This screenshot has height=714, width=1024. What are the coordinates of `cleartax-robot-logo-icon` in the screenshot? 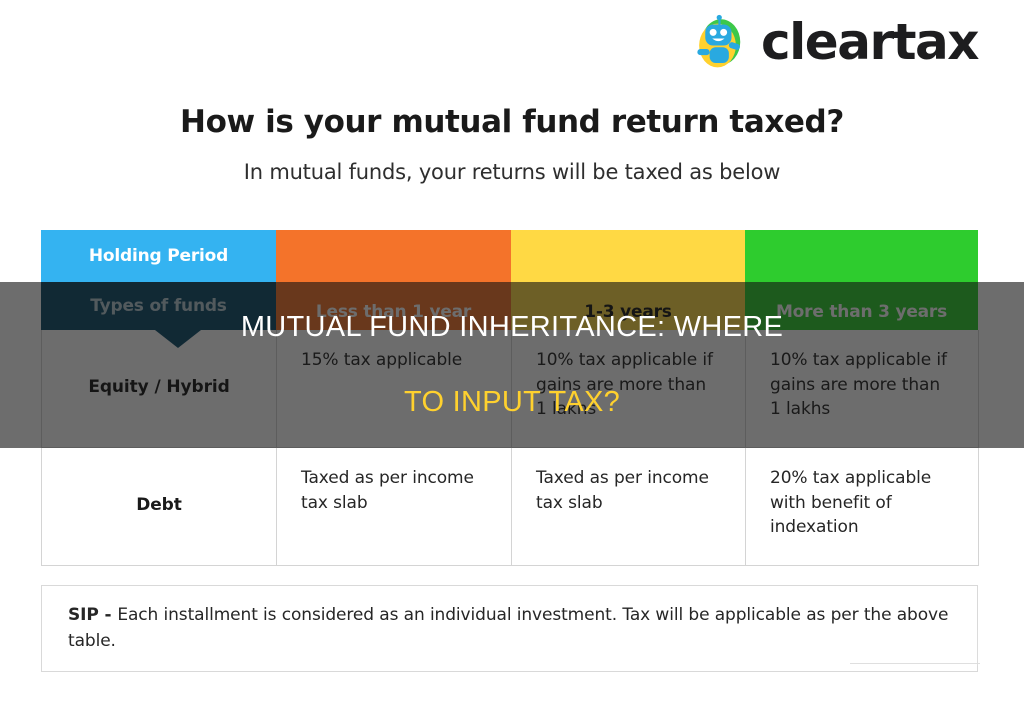 It's located at (719, 41).